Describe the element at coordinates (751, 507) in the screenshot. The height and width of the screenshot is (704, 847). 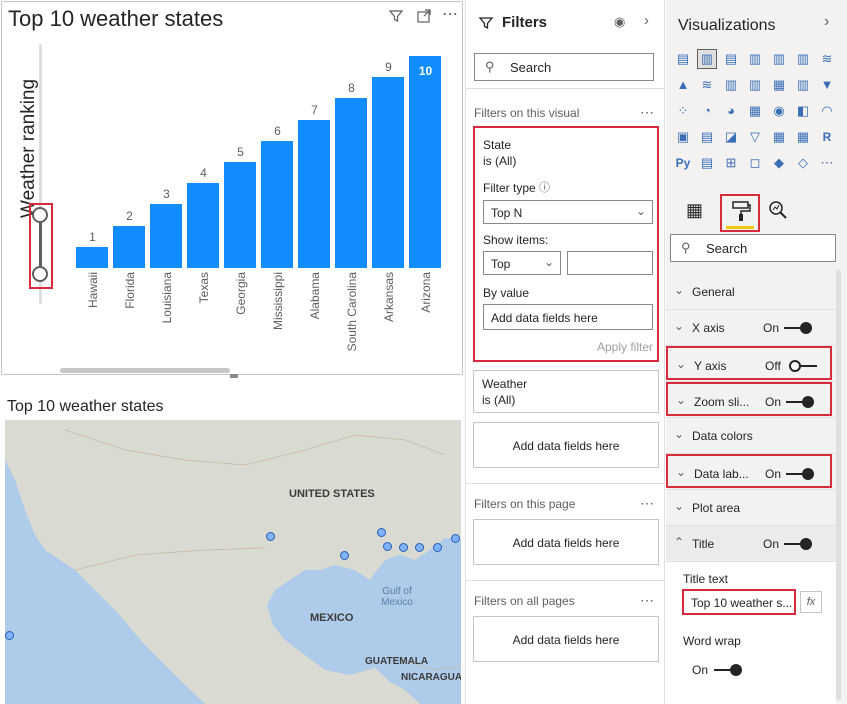
I see `format-card-plot-area: ⌄ Plot area` at that location.